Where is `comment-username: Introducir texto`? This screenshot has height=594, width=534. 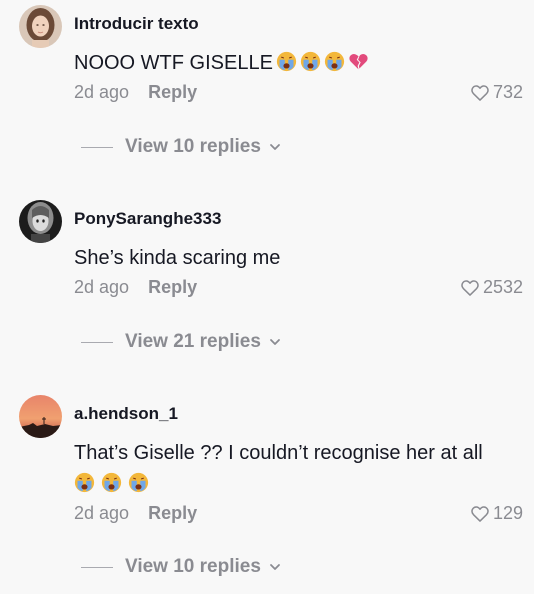 comment-username: Introducir texto is located at coordinates (136, 24).